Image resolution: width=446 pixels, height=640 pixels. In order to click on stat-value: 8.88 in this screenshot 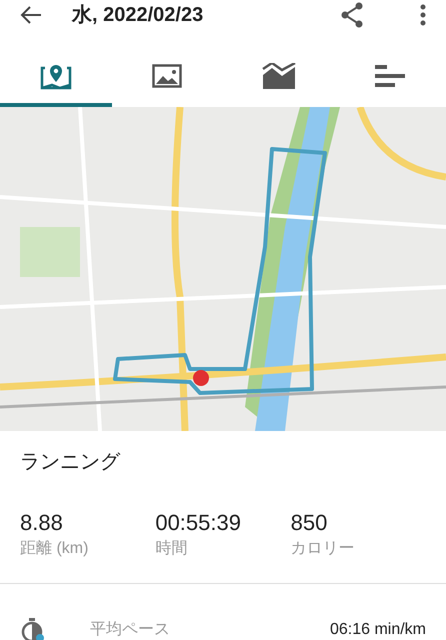, I will do `click(42, 523)`.